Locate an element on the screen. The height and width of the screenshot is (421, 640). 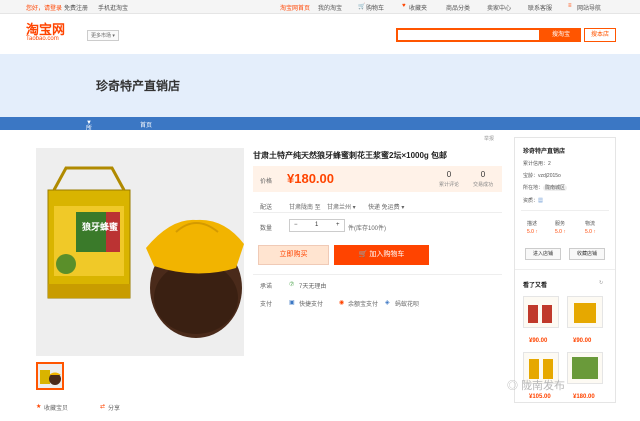
qualification-label: 宝龄： is located at coordinates (531, 176).